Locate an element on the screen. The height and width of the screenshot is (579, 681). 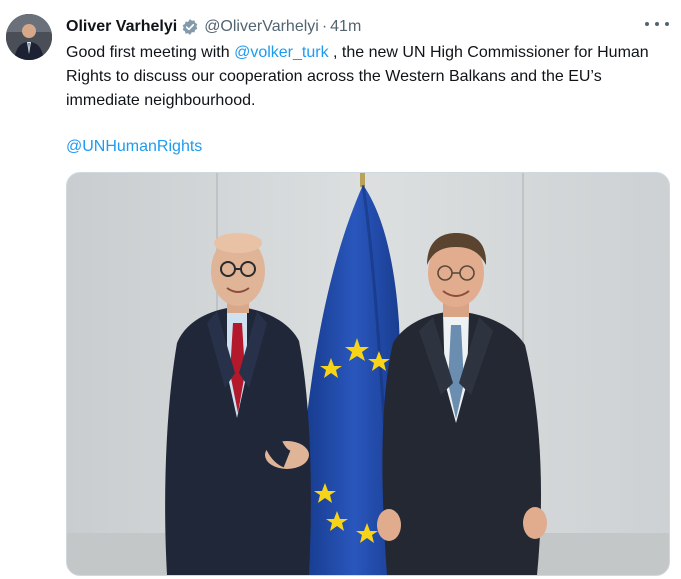
author-handle: @OliverVarhelyi is located at coordinates (261, 27).